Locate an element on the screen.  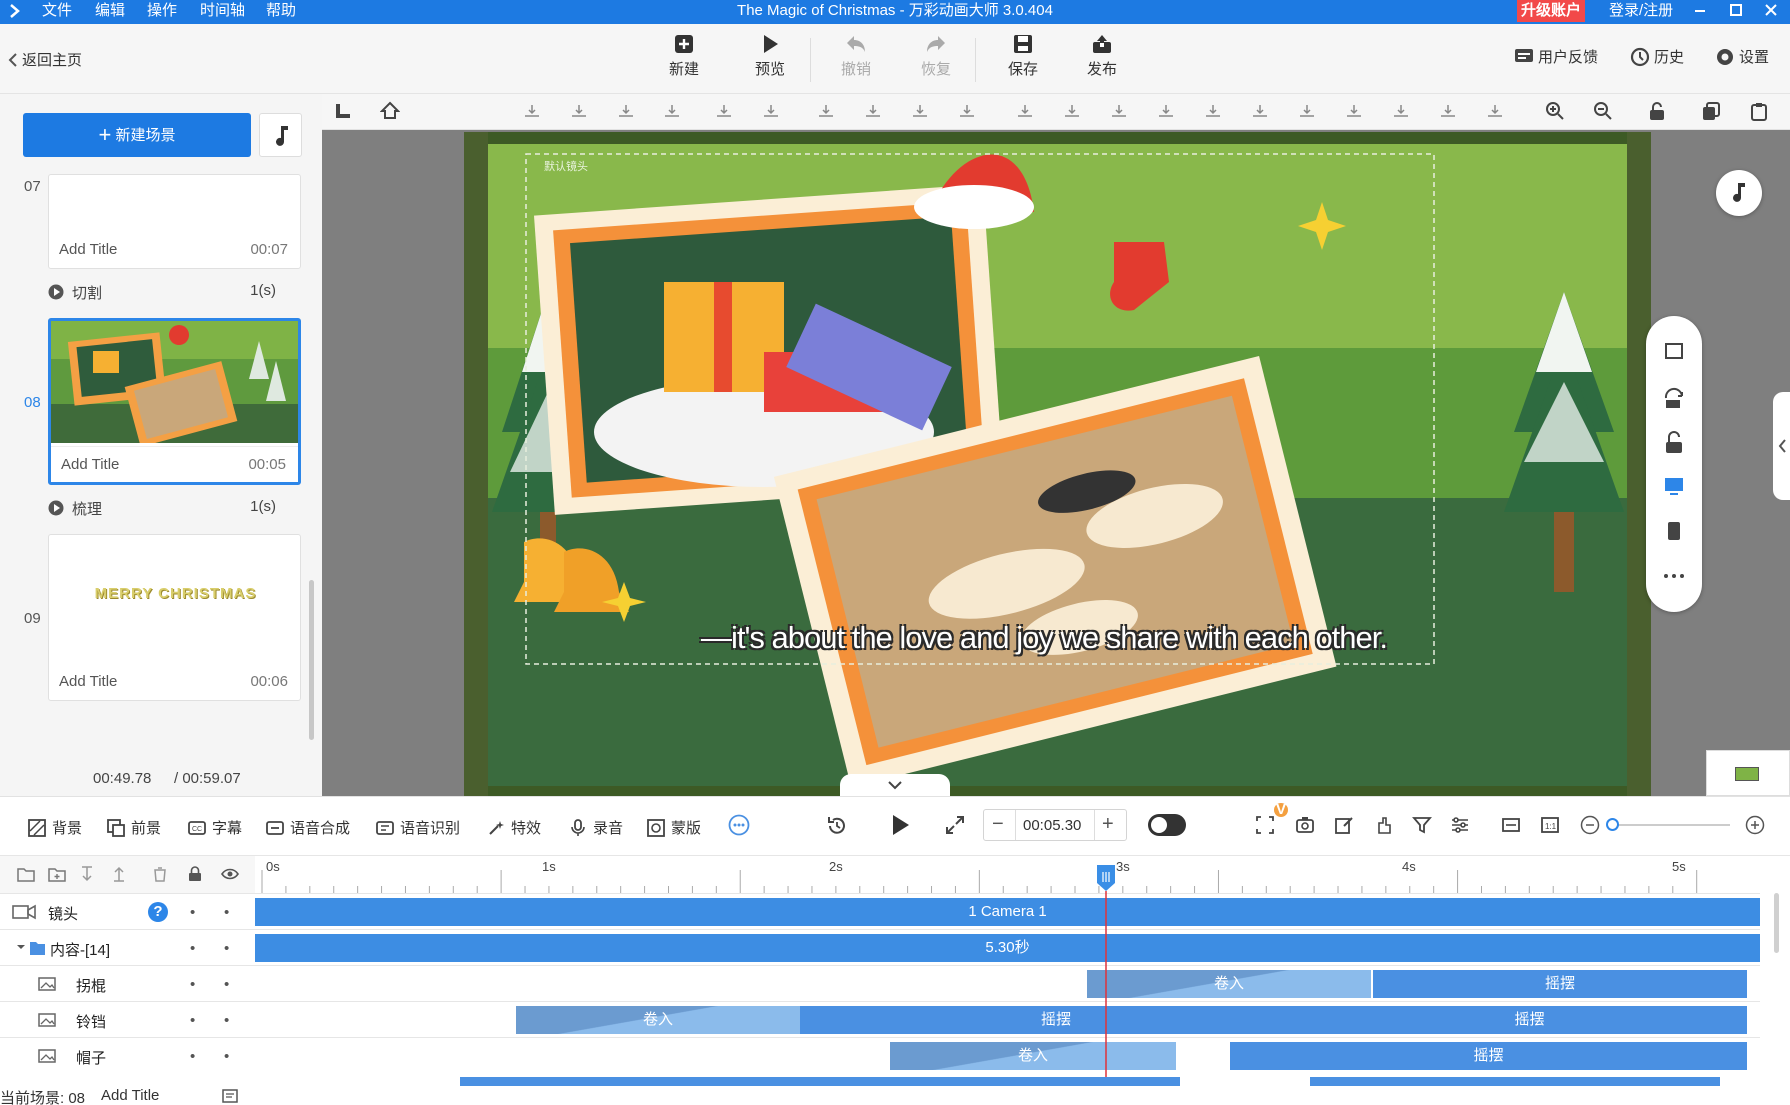
redo-button: 恢复 is located at coordinates (936, 56).